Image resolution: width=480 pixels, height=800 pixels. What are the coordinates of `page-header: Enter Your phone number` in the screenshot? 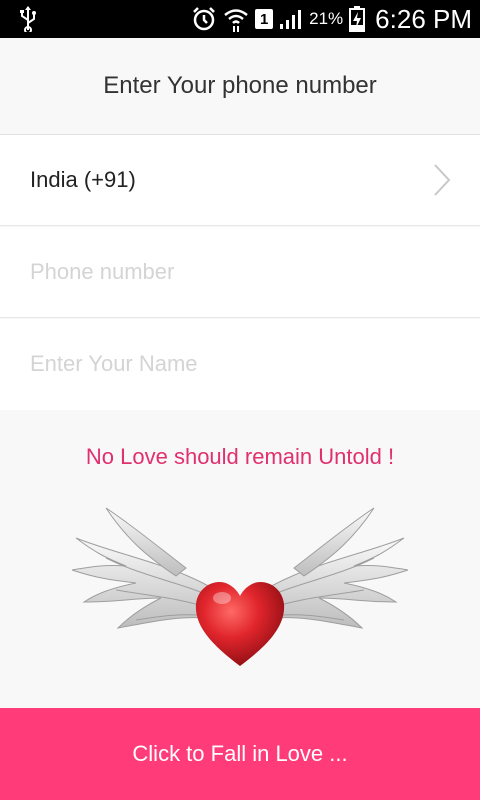 It's located at (240, 86).